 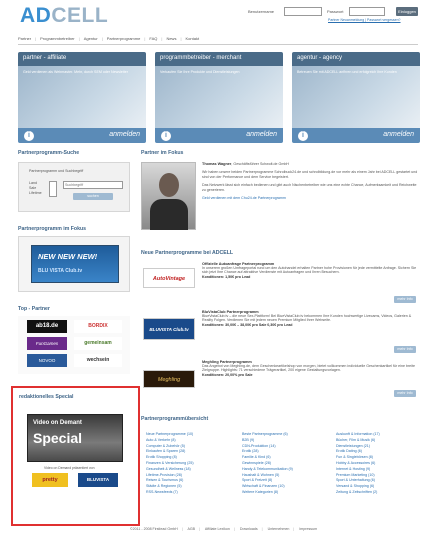 What do you see at coordinates (162, 153) in the screenshot?
I see `partner-fokus-title: Partner im Fokus` at bounding box center [162, 153].